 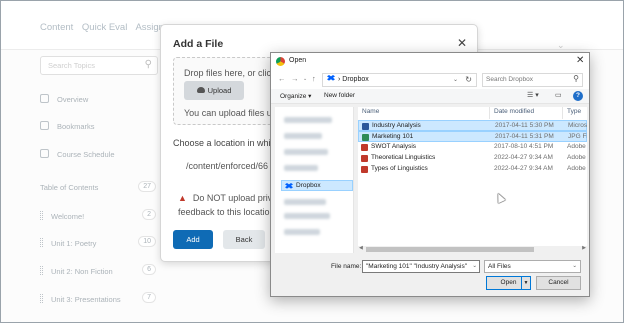 What do you see at coordinates (370, 111) in the screenshot?
I see `column-header-name: Name` at bounding box center [370, 111].